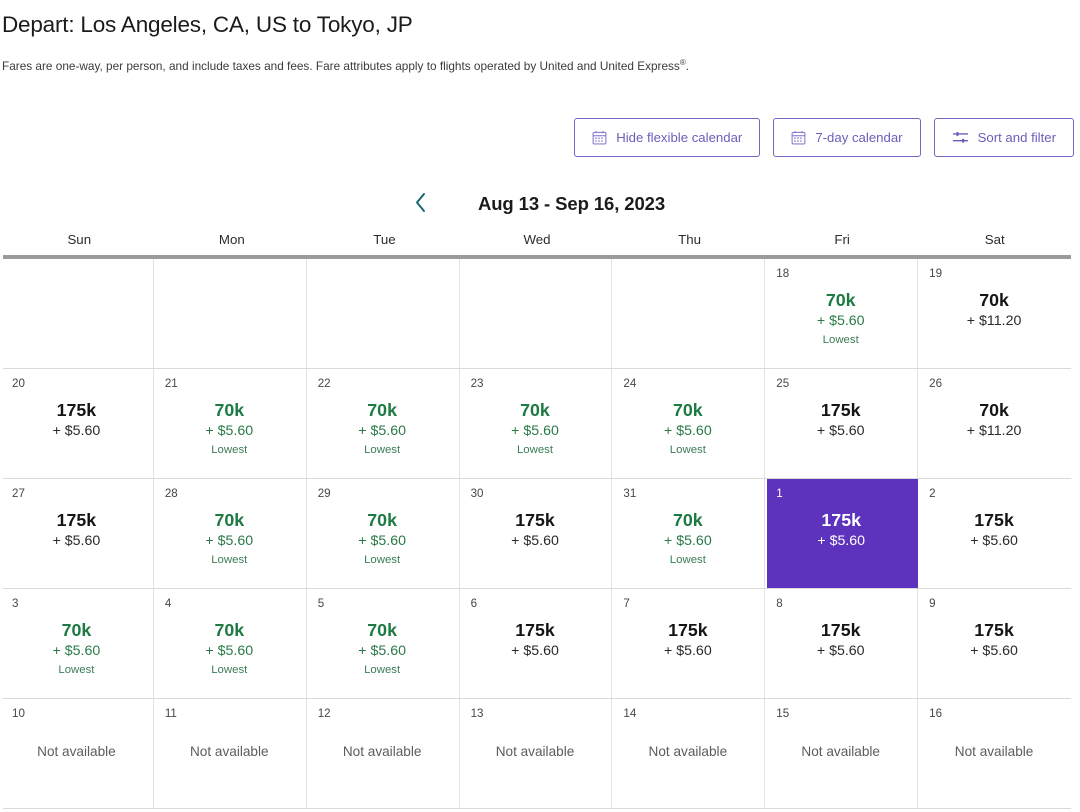  I want to click on day-number: 26, so click(936, 383).